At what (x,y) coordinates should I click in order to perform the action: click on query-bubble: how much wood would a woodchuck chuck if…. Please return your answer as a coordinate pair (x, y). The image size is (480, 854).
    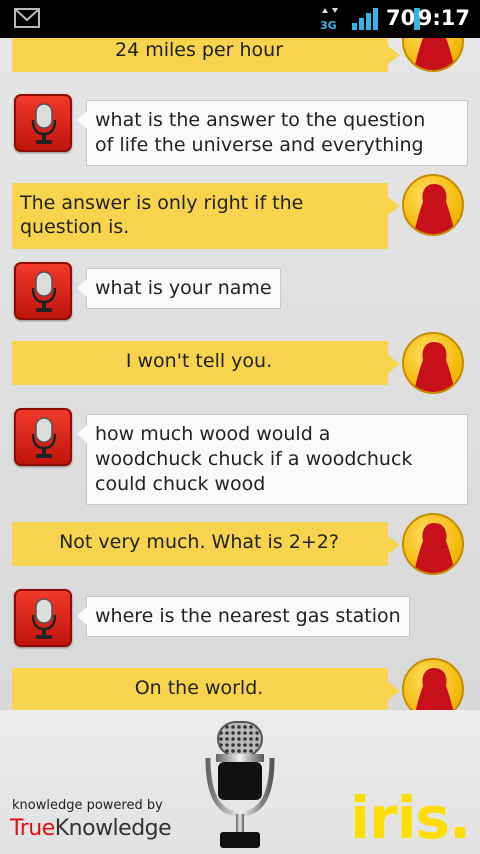
    Looking at the image, I should click on (272, 459).